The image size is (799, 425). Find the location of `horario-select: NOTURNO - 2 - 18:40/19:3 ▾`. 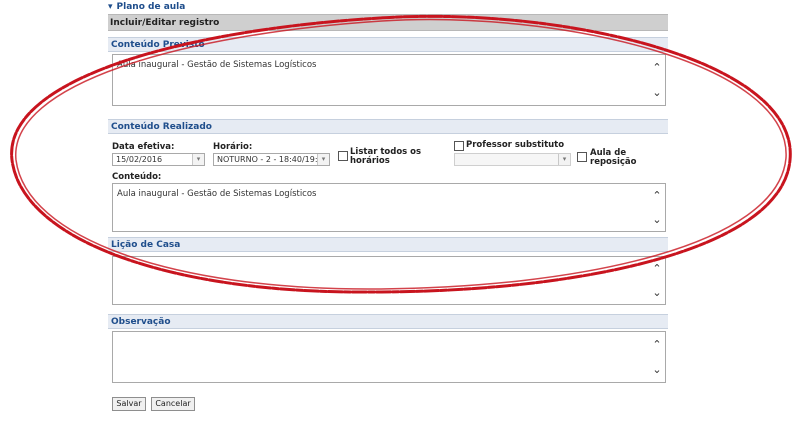

horario-select: NOTURNO - 2 - 18:40/19:3 ▾ is located at coordinates (271, 159).